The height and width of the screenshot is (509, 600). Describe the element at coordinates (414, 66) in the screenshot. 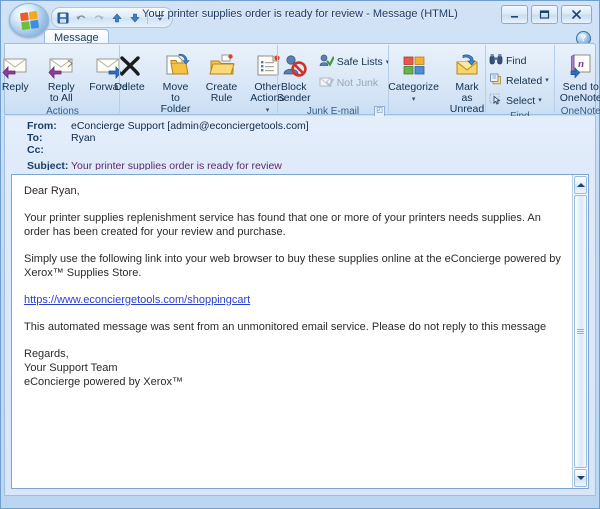

I see `categorize-icon` at that location.